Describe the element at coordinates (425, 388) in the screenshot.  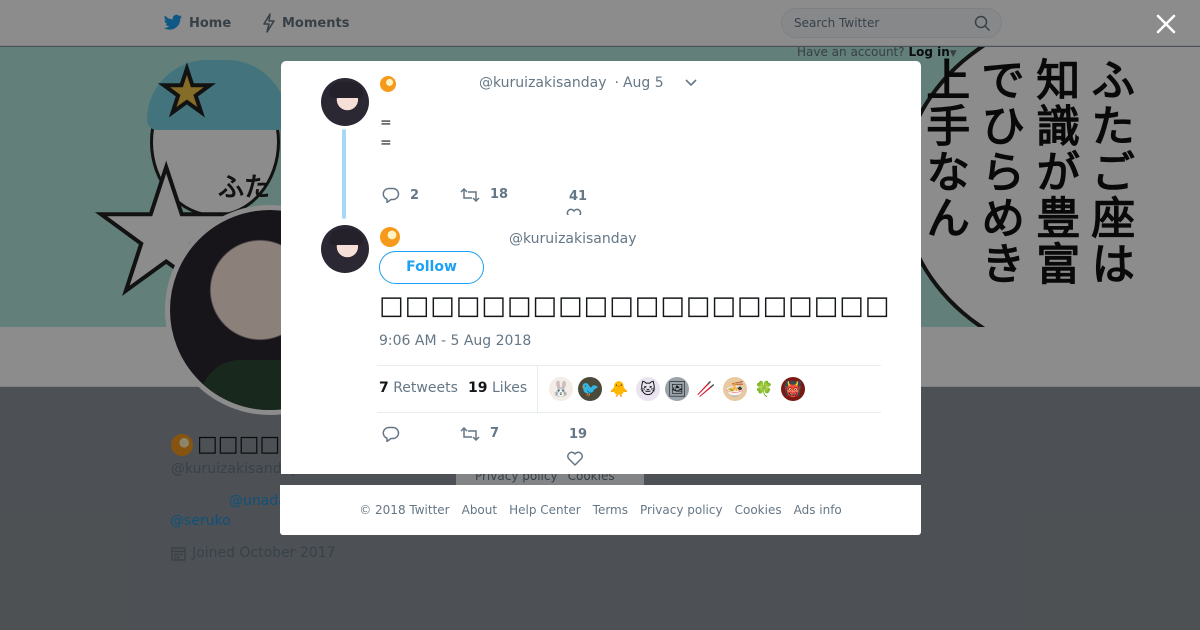
I see `retweets-stat-label: Retweets` at that location.